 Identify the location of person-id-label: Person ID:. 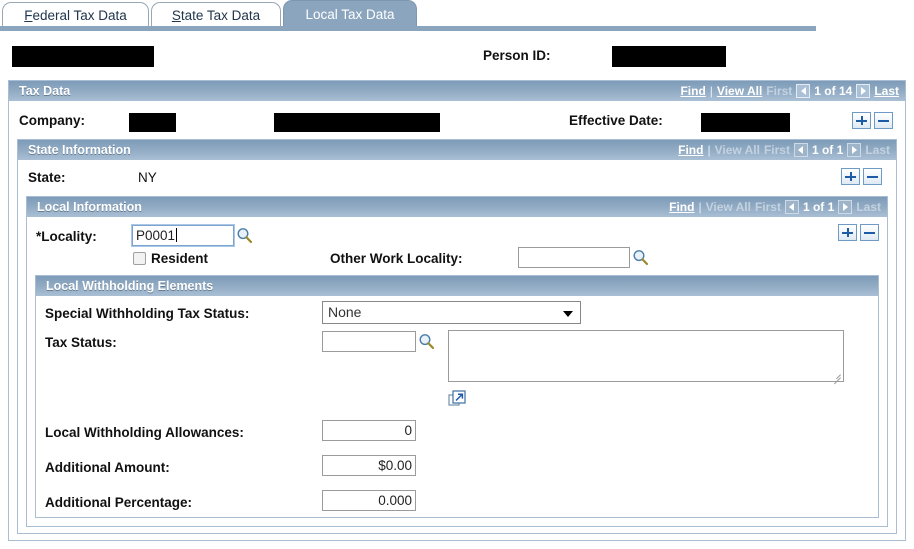
(517, 55).